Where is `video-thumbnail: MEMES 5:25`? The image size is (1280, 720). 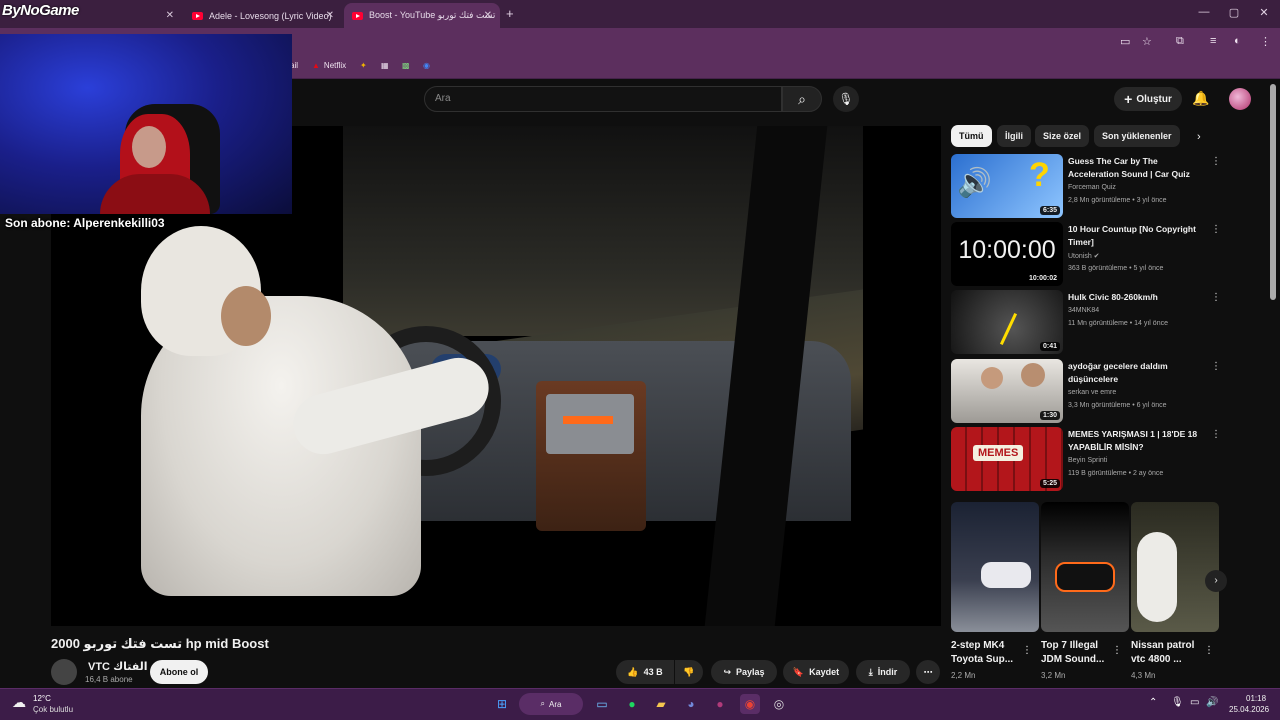 video-thumbnail: MEMES 5:25 is located at coordinates (1007, 459).